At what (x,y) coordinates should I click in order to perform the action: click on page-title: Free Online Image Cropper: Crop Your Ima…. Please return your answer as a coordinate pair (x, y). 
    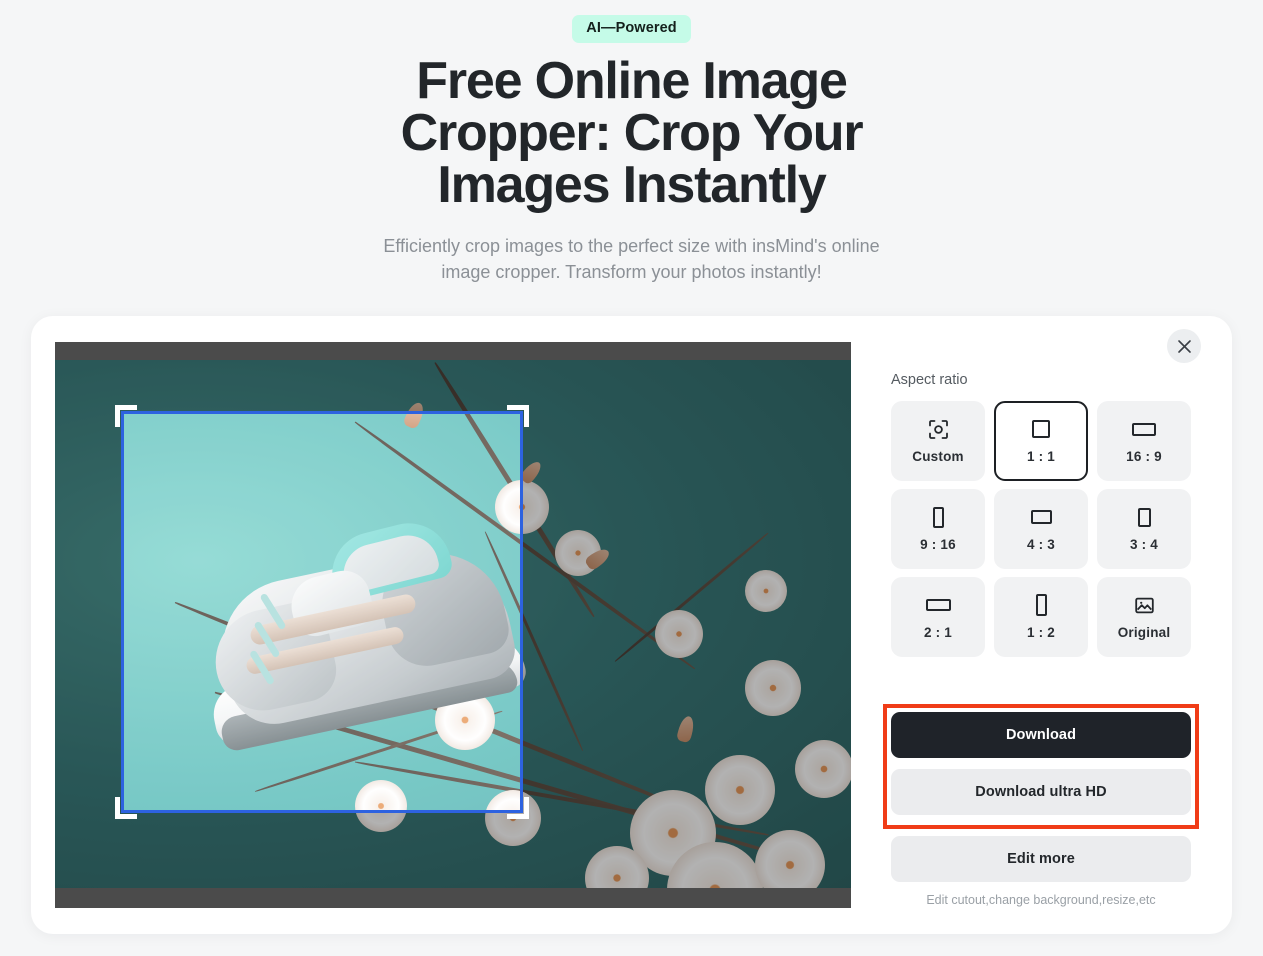
    Looking at the image, I should click on (632, 132).